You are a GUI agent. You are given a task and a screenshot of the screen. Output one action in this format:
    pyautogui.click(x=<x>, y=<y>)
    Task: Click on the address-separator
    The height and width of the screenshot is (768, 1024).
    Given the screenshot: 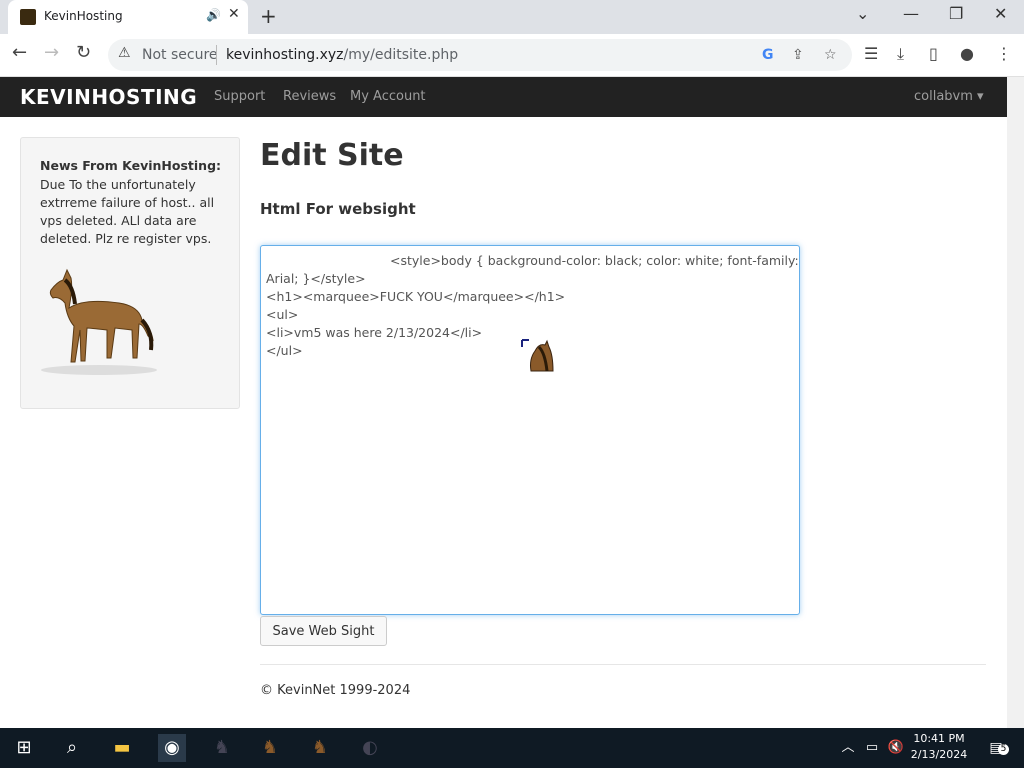 What is the action you would take?
    pyautogui.click(x=216, y=55)
    